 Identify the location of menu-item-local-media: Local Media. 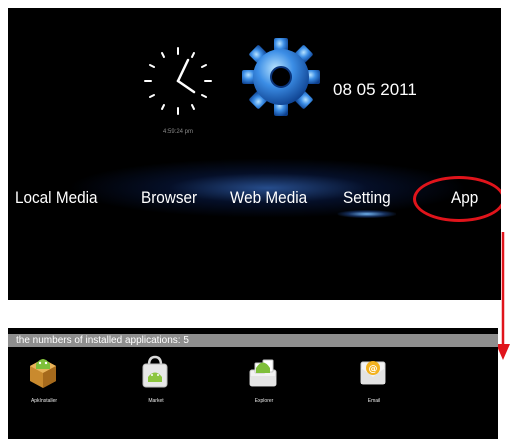
(56, 198).